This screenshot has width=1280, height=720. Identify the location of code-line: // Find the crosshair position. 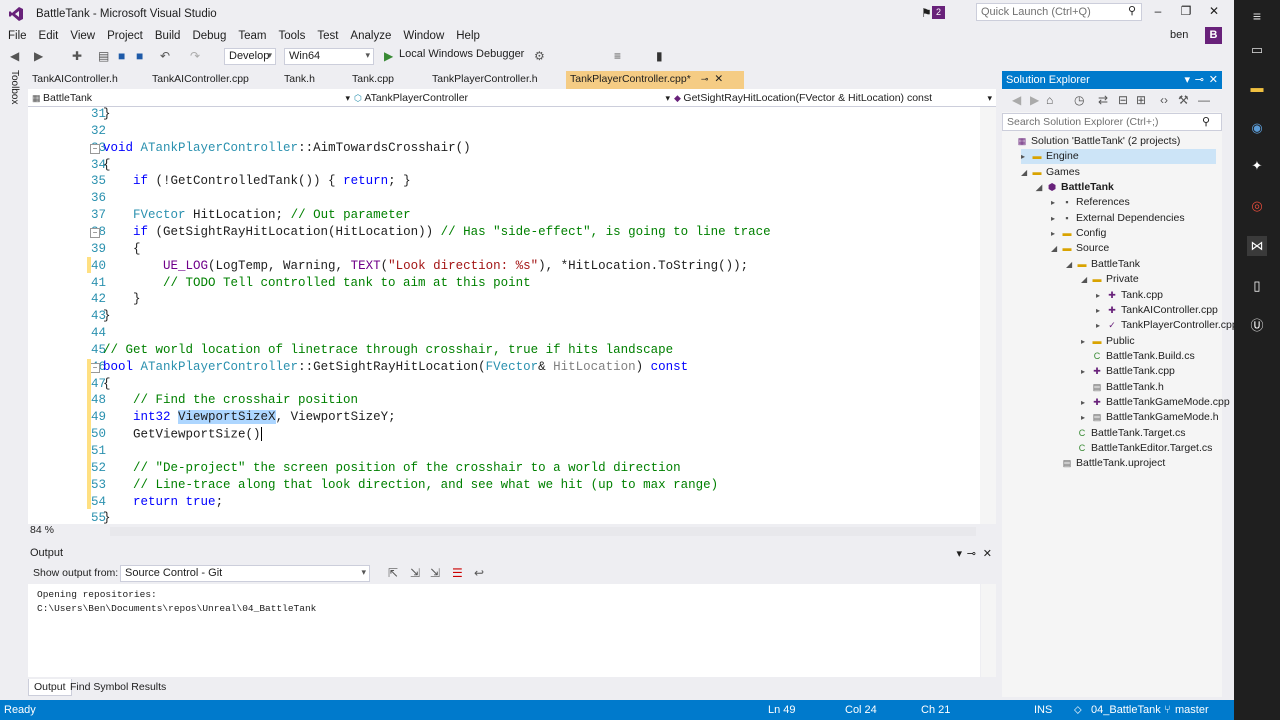
(230, 400).